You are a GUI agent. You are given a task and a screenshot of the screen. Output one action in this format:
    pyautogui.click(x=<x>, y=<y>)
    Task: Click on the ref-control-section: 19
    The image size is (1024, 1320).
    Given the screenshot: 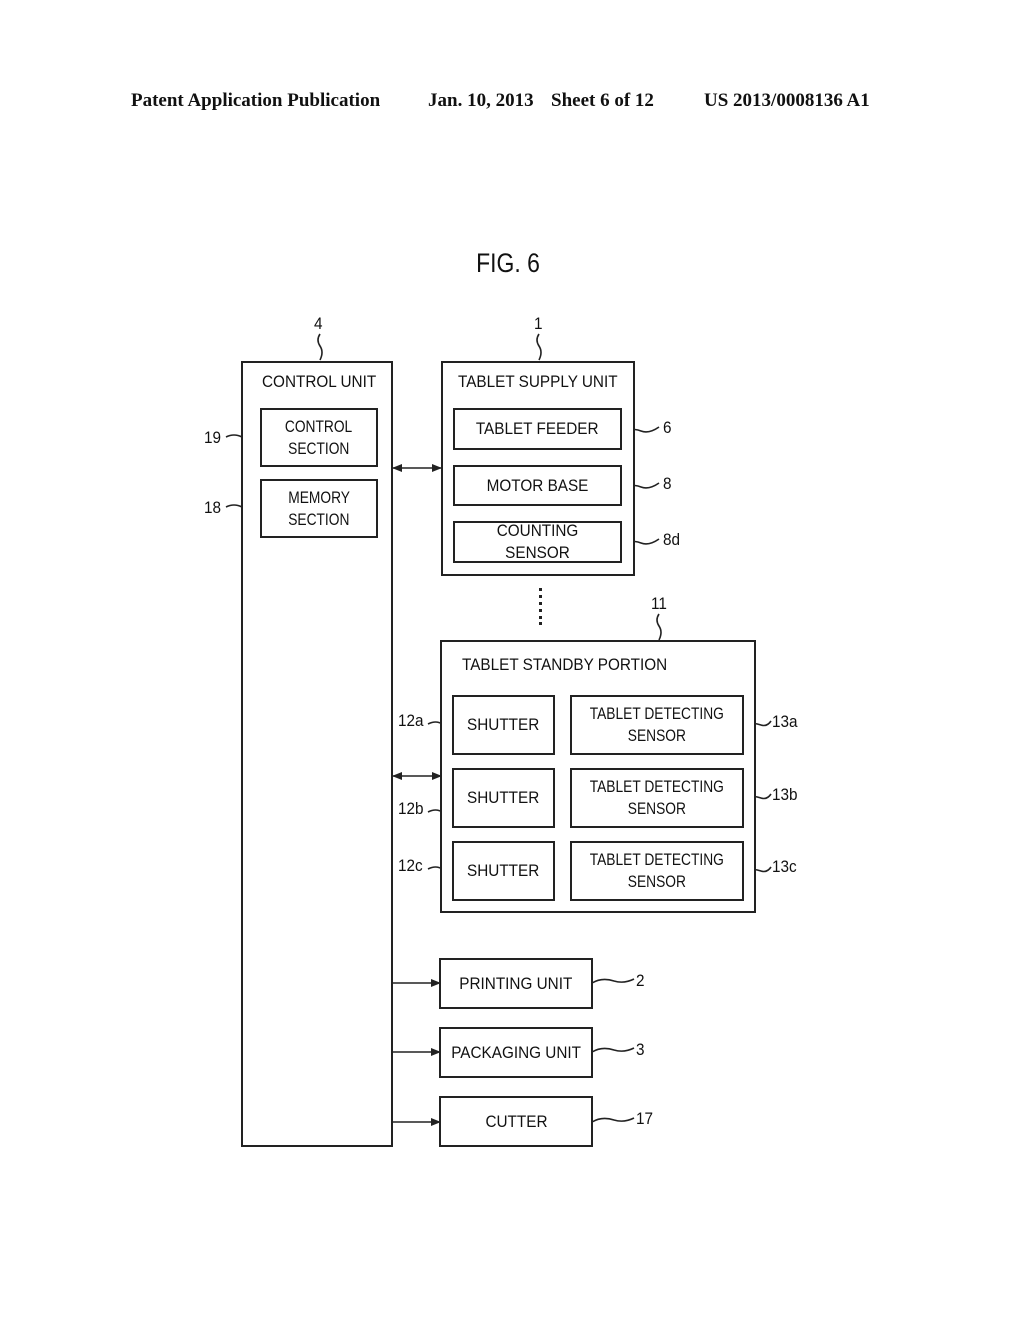 What is the action you would take?
    pyautogui.click(x=213, y=437)
    